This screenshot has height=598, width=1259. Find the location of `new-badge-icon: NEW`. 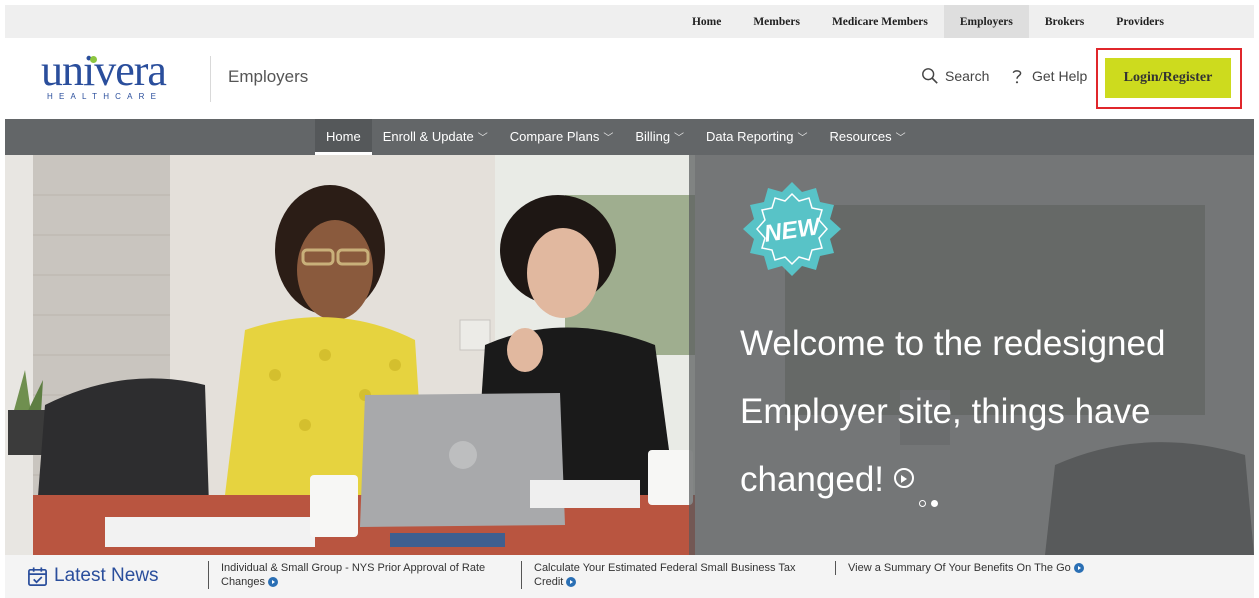

new-badge-icon: NEW is located at coordinates (792, 229).